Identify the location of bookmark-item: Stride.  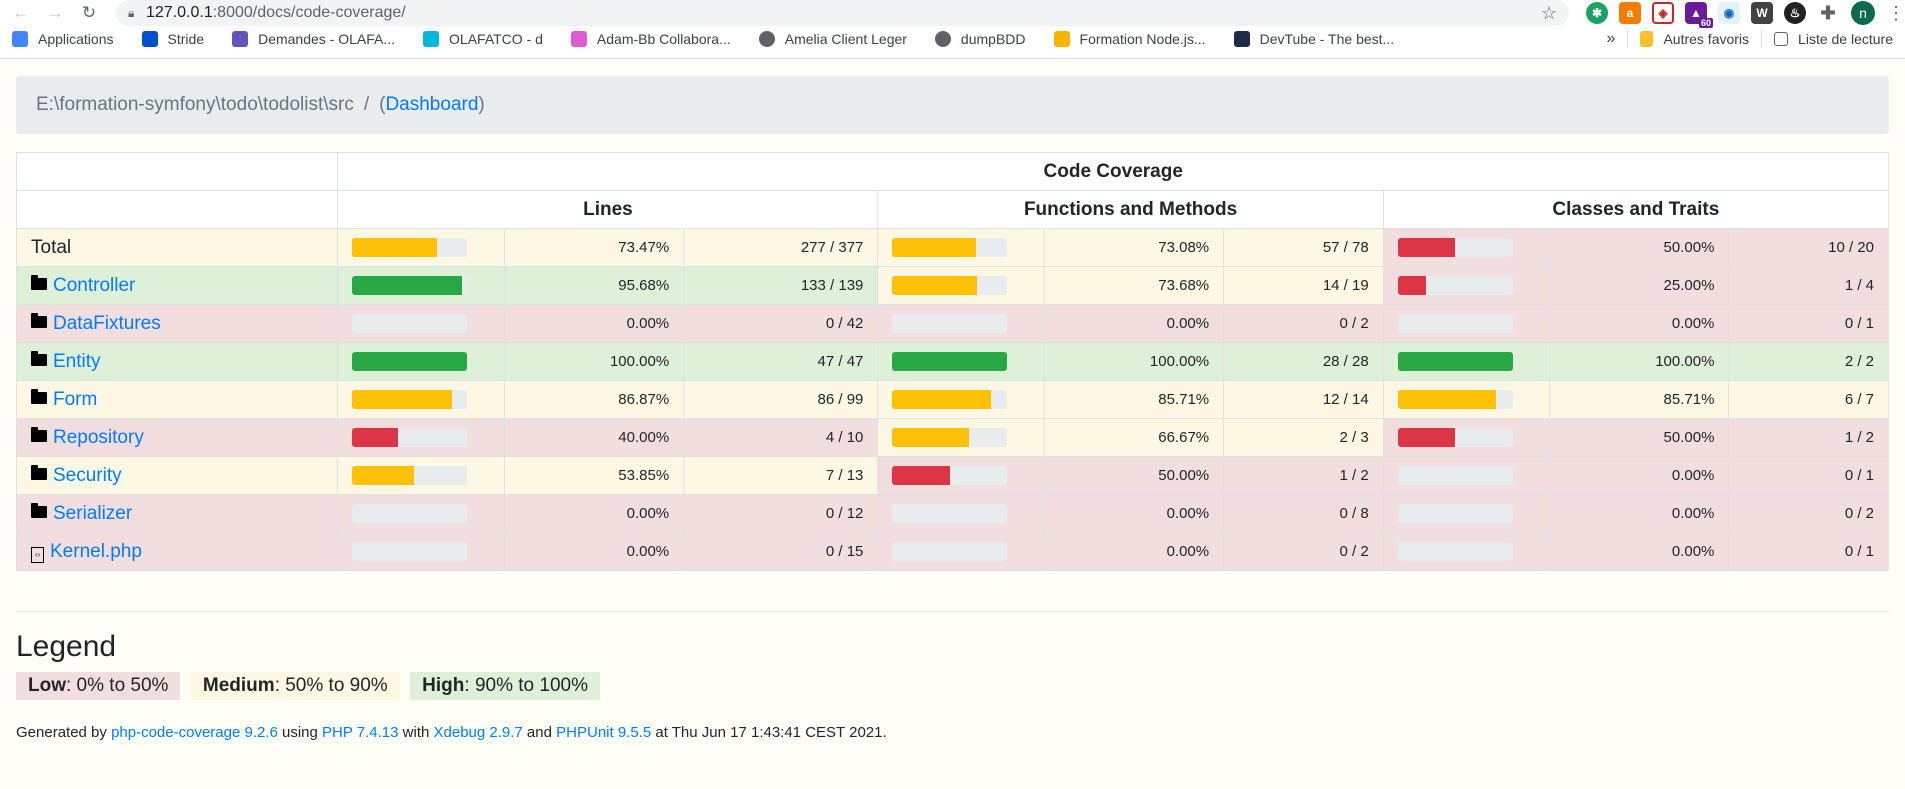
(173, 39).